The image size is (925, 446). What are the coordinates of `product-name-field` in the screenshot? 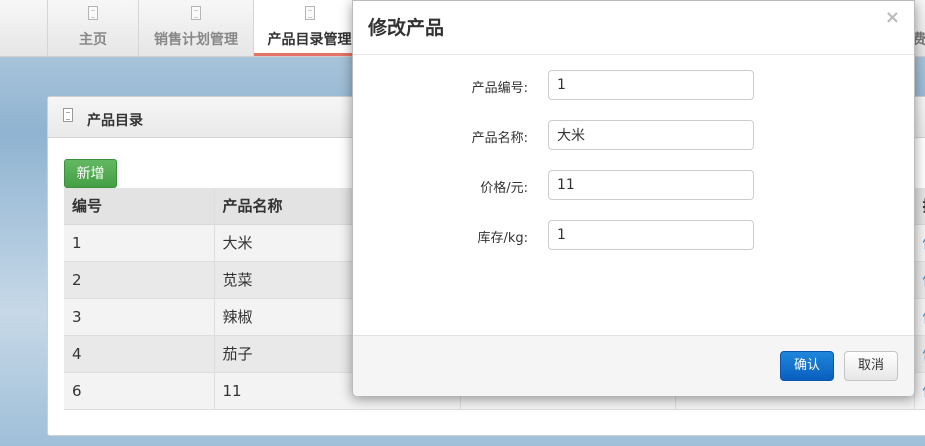 It's located at (651, 135).